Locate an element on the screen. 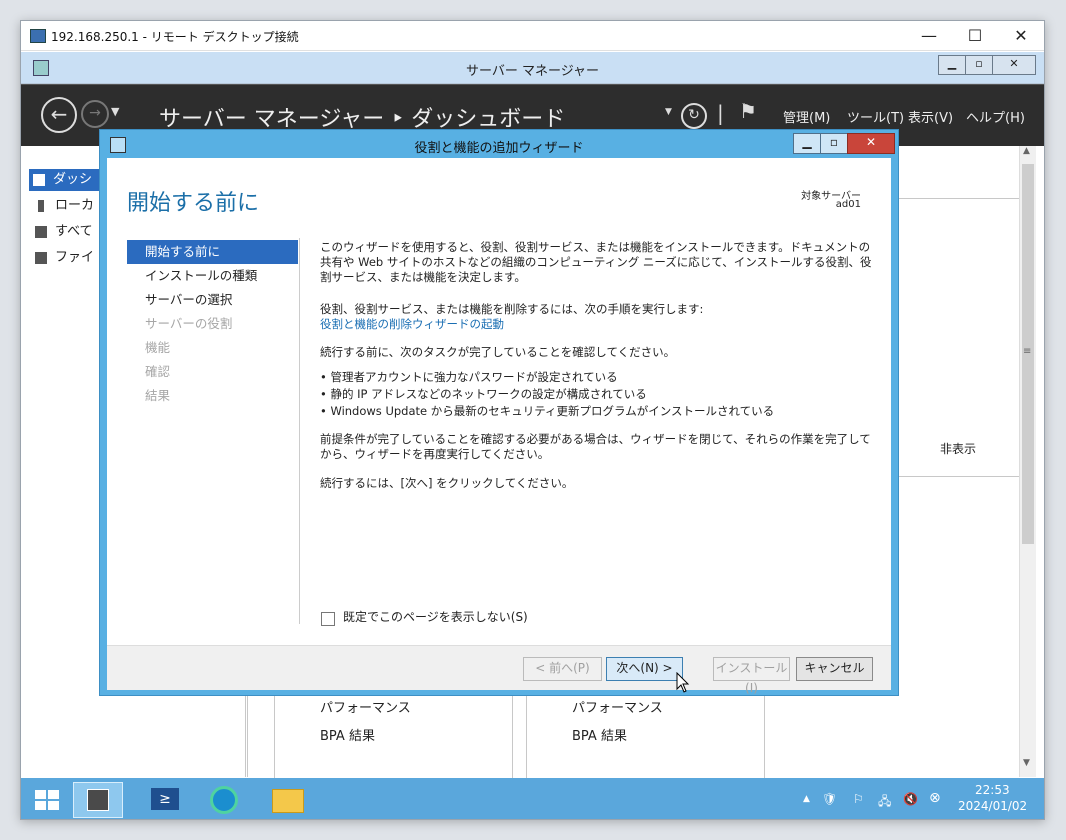  refresh-chevron-down-icon: ▼ is located at coordinates (668, 112).